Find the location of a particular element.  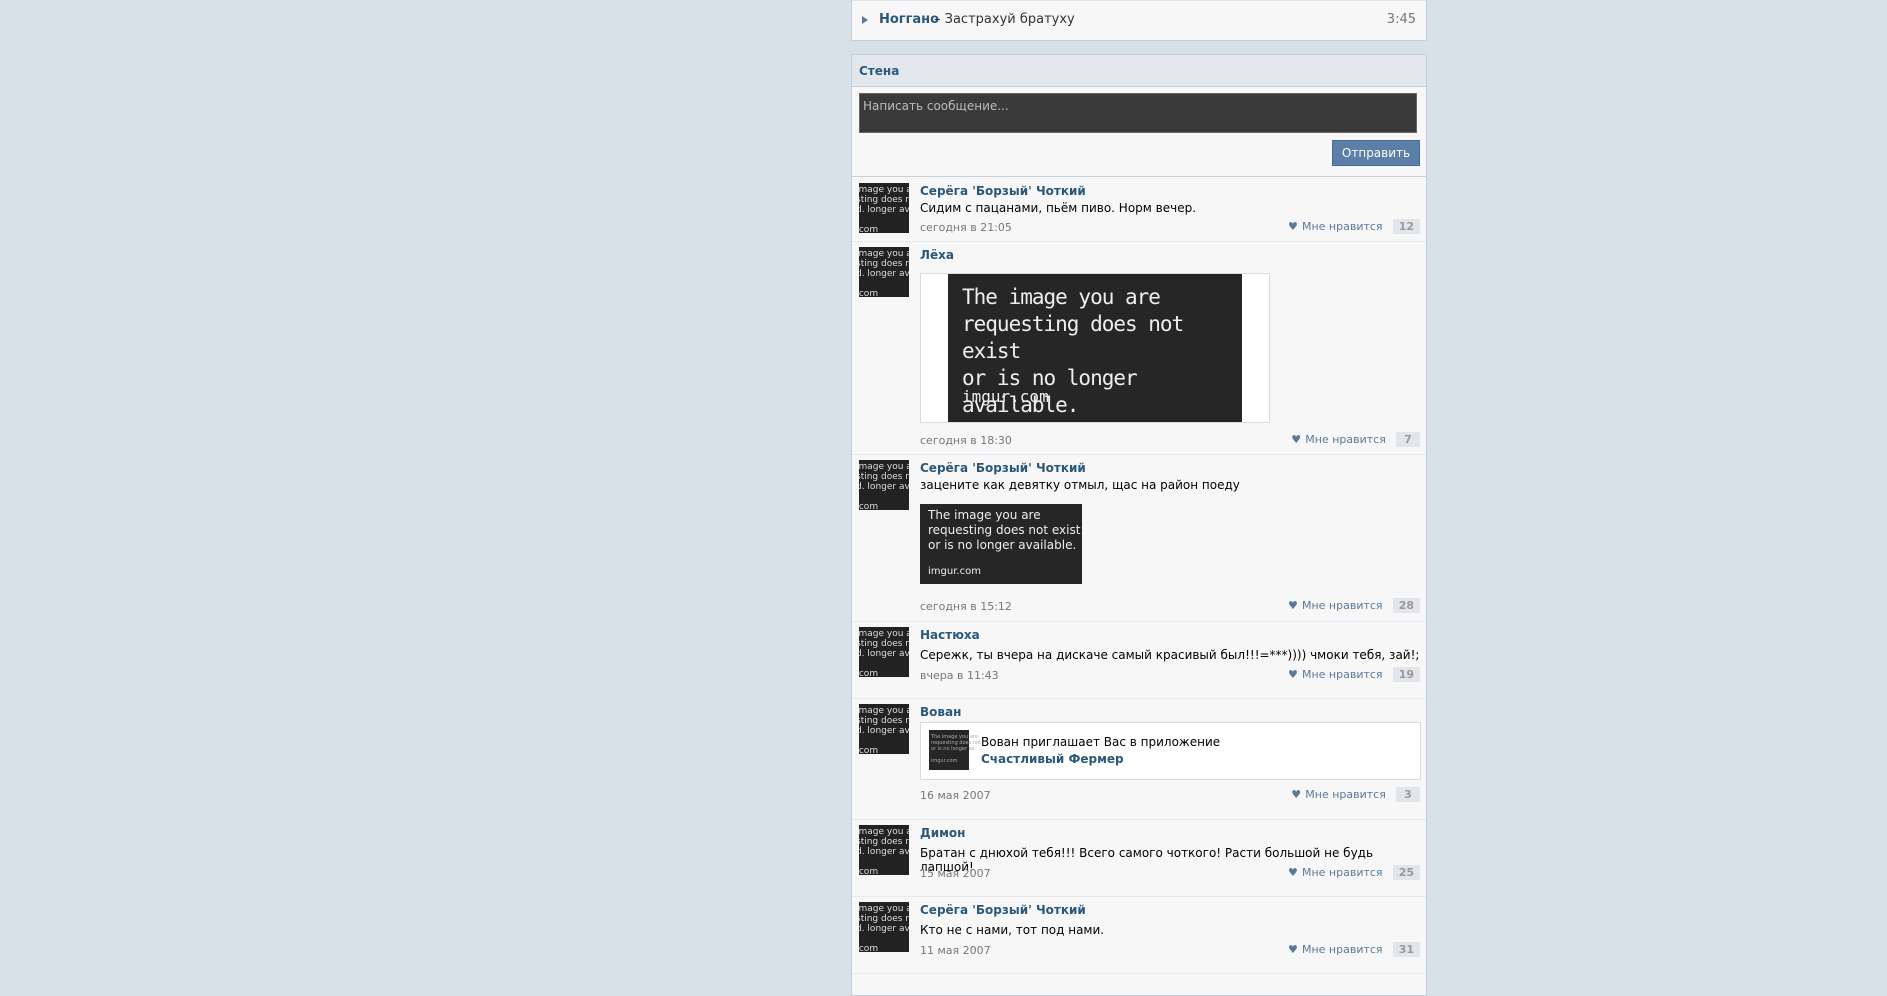

like-button: ♥ Мне нравится 25 is located at coordinates (1354, 873).